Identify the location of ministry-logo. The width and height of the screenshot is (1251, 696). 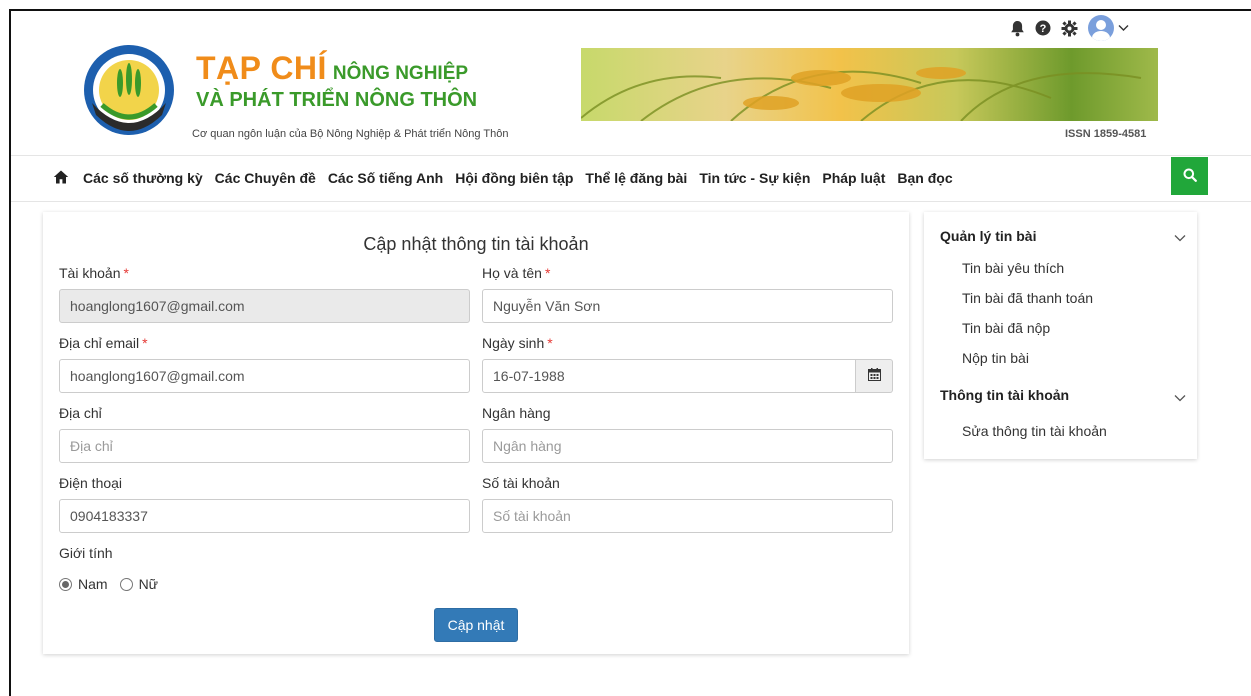
(129, 90).